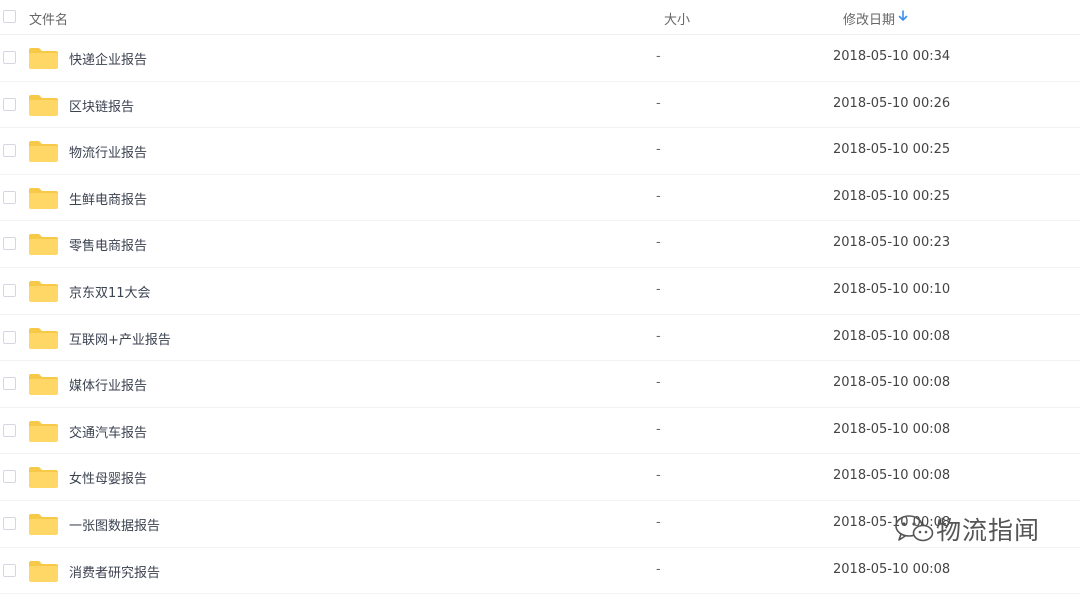  Describe the element at coordinates (988, 530) in the screenshot. I see `watermark-text: 物流指闻` at that location.